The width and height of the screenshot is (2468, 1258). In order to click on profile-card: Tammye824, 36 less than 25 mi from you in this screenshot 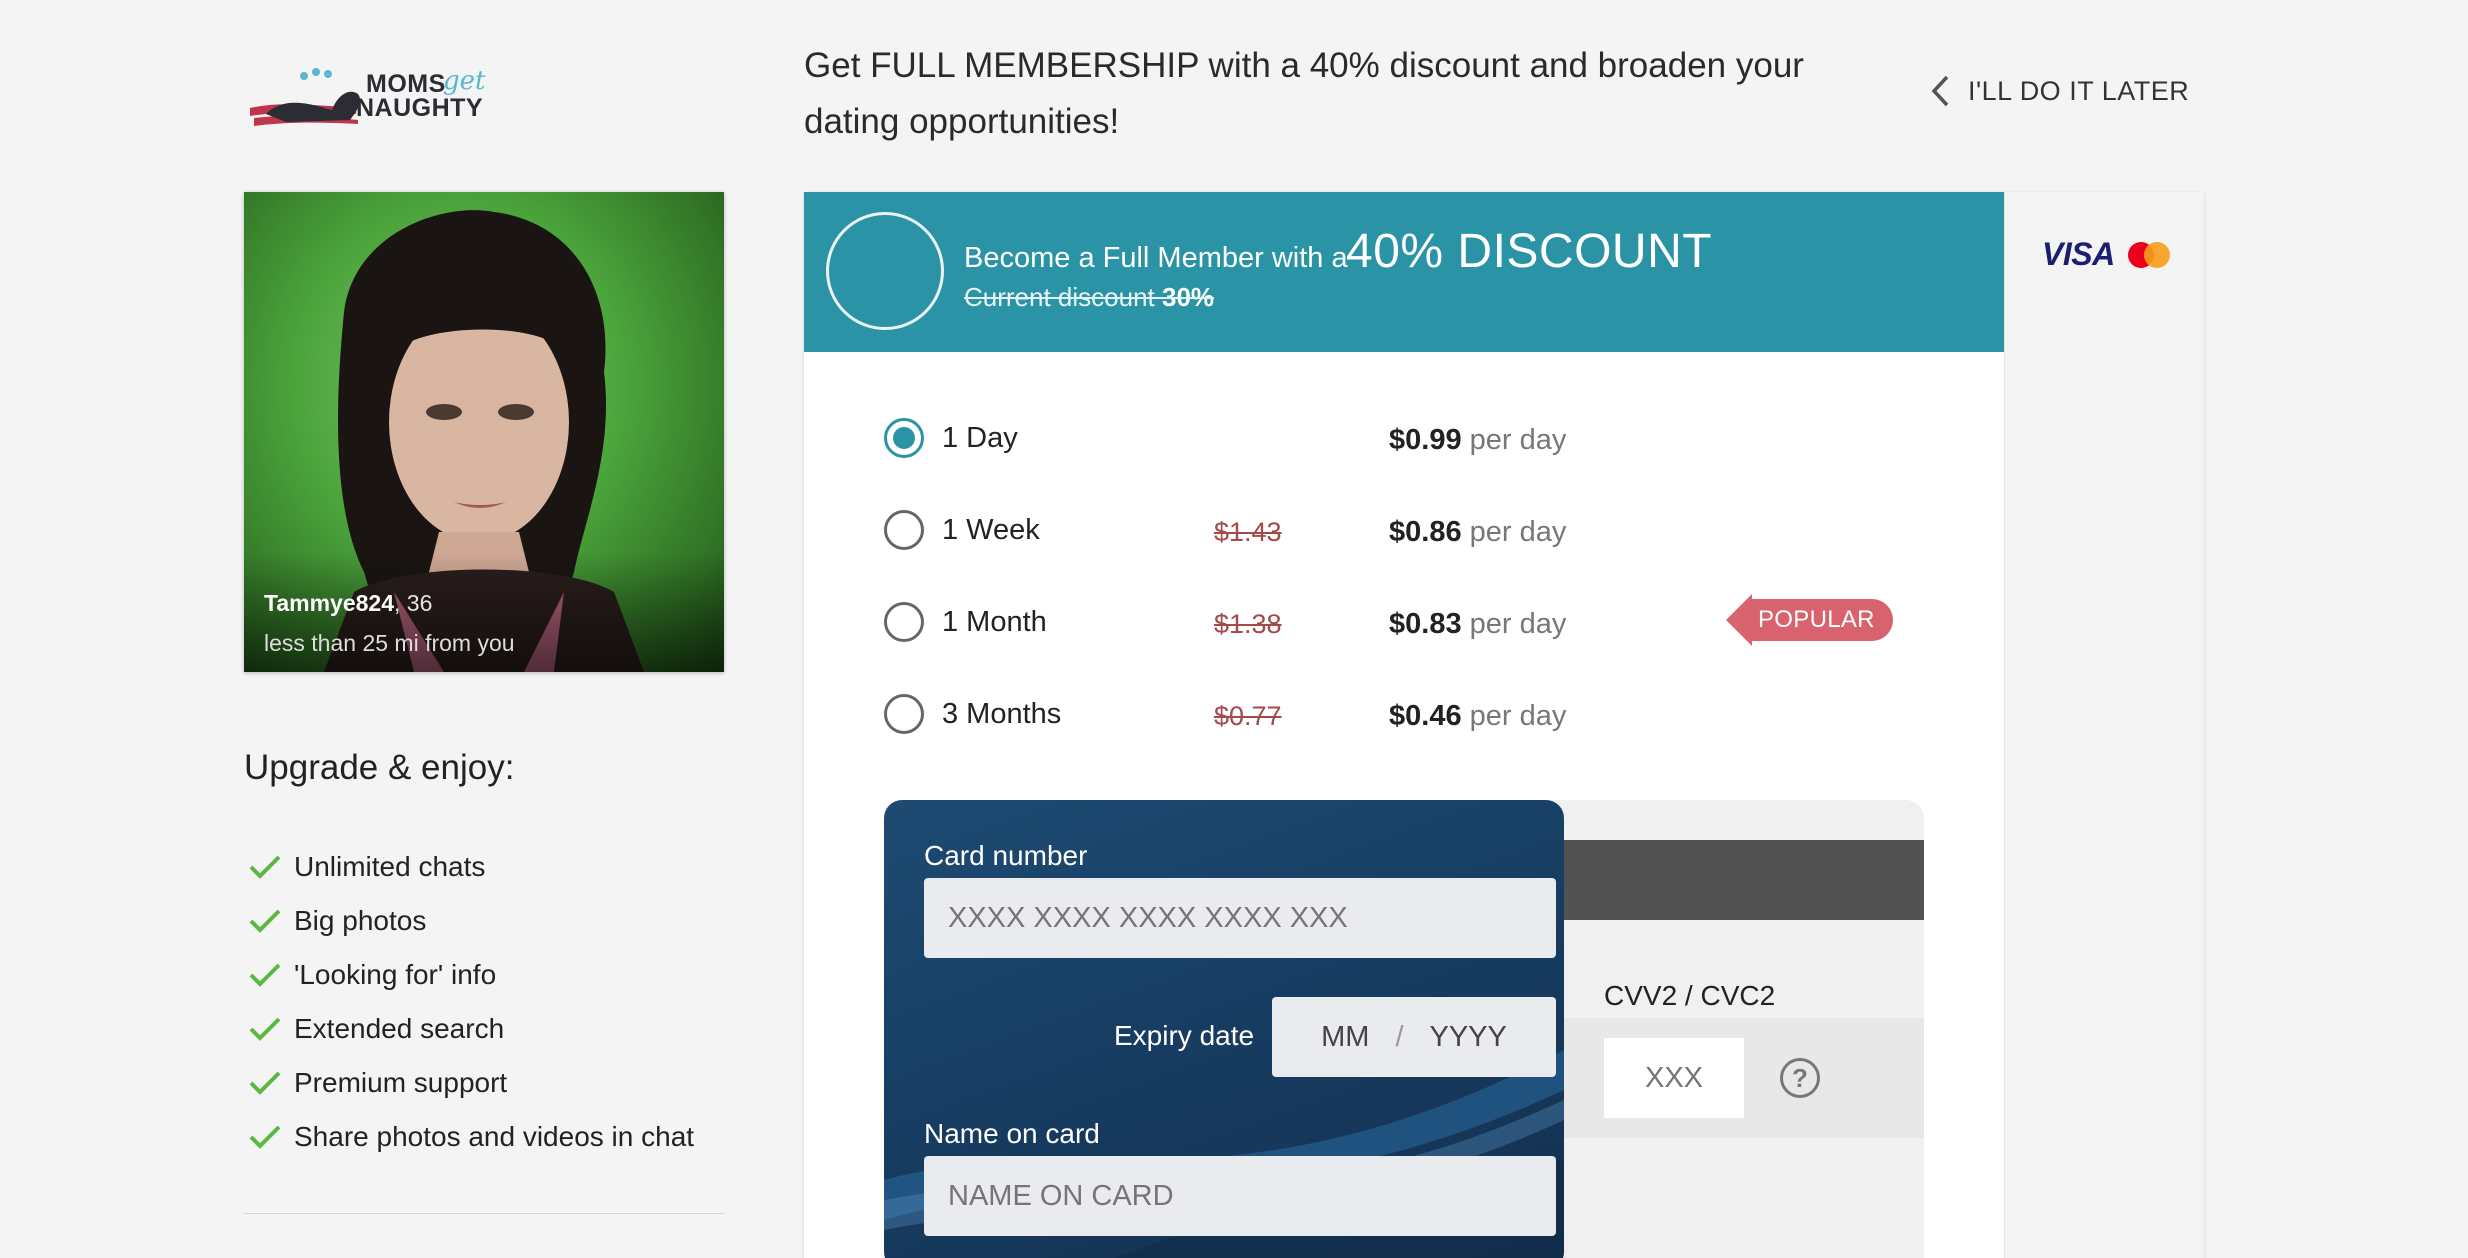, I will do `click(484, 432)`.